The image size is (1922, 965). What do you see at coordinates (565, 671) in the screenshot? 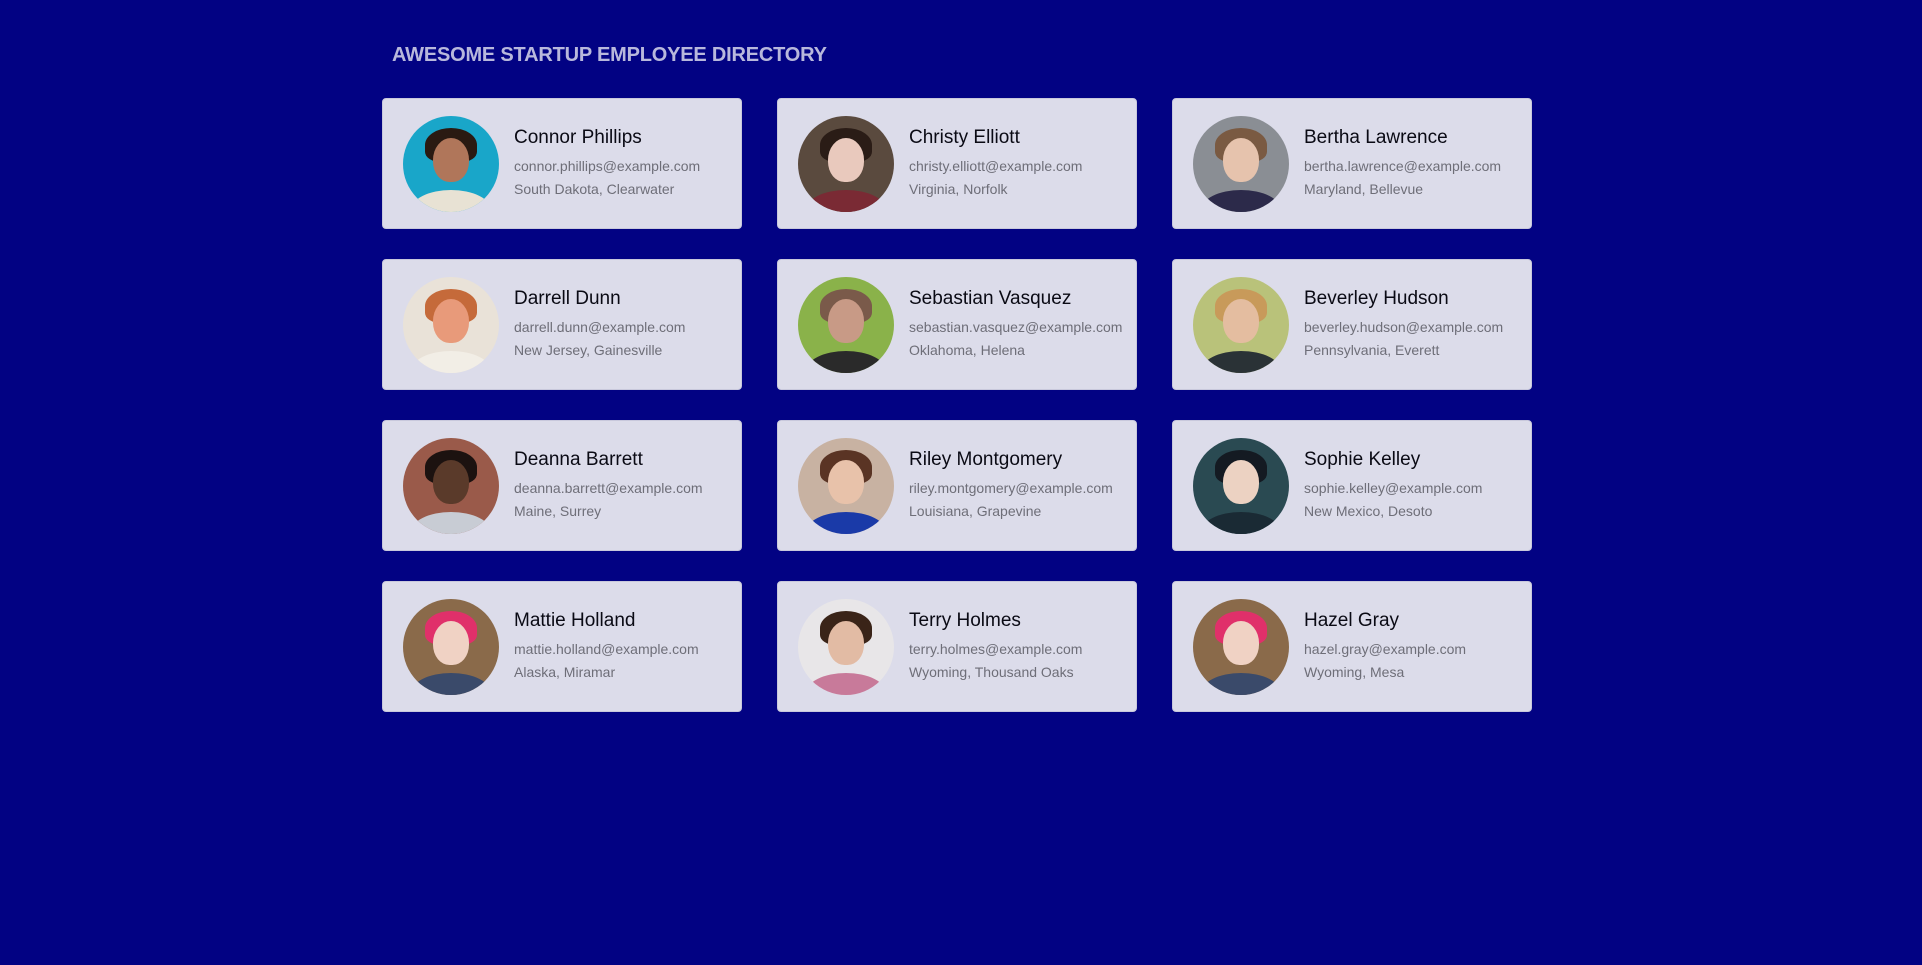
I see `employee-location: Alaska, Miramar` at bounding box center [565, 671].